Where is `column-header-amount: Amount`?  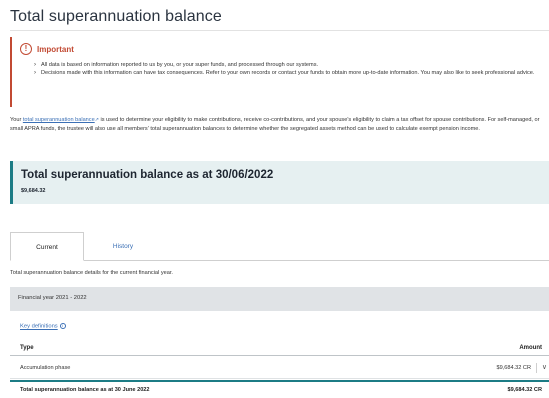
column-header-amount: Amount is located at coordinates (530, 348).